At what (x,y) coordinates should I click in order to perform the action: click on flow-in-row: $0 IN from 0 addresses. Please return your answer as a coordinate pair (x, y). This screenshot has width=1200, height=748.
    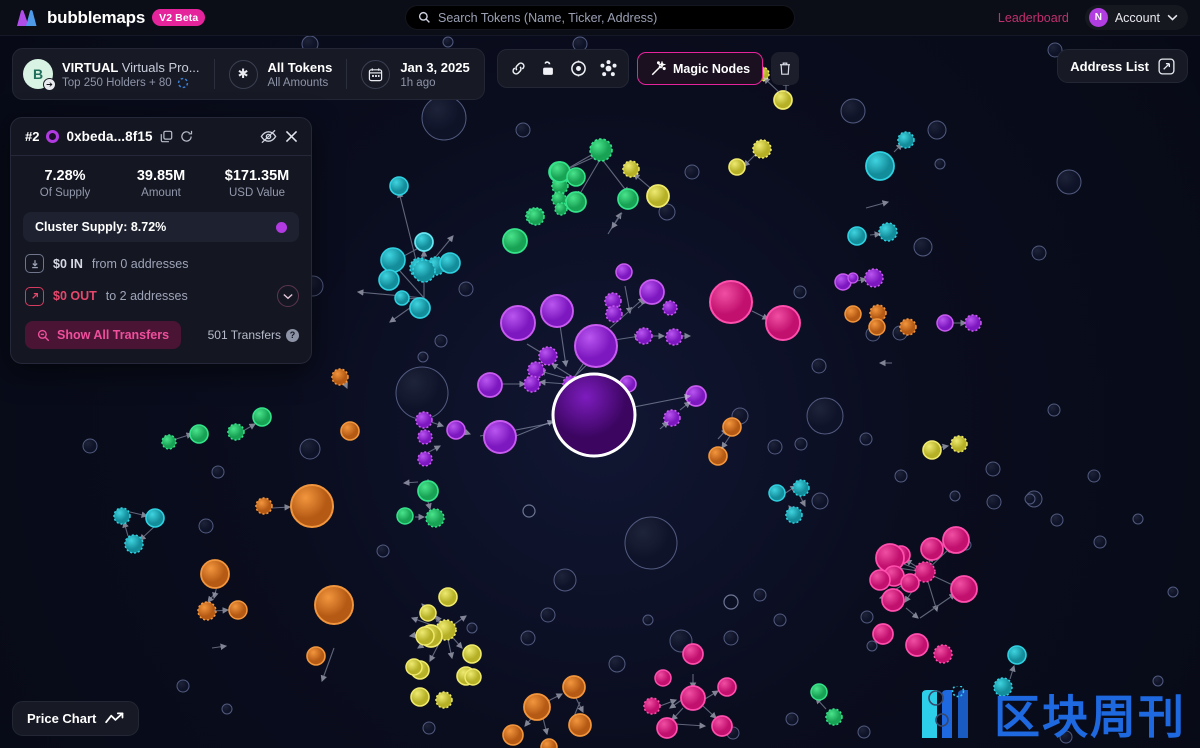
    Looking at the image, I should click on (161, 257).